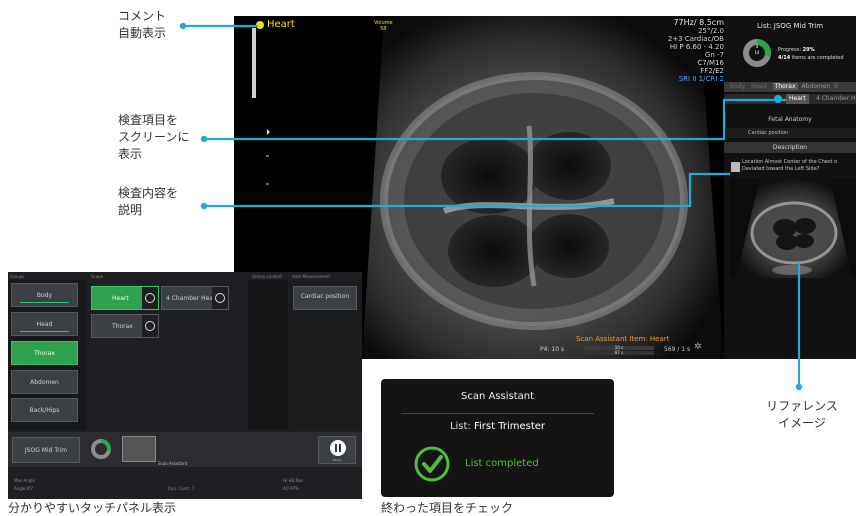 This screenshot has height=516, width=856. What do you see at coordinates (790, 50) in the screenshot?
I see `progress-label: Progress:` at bounding box center [790, 50].